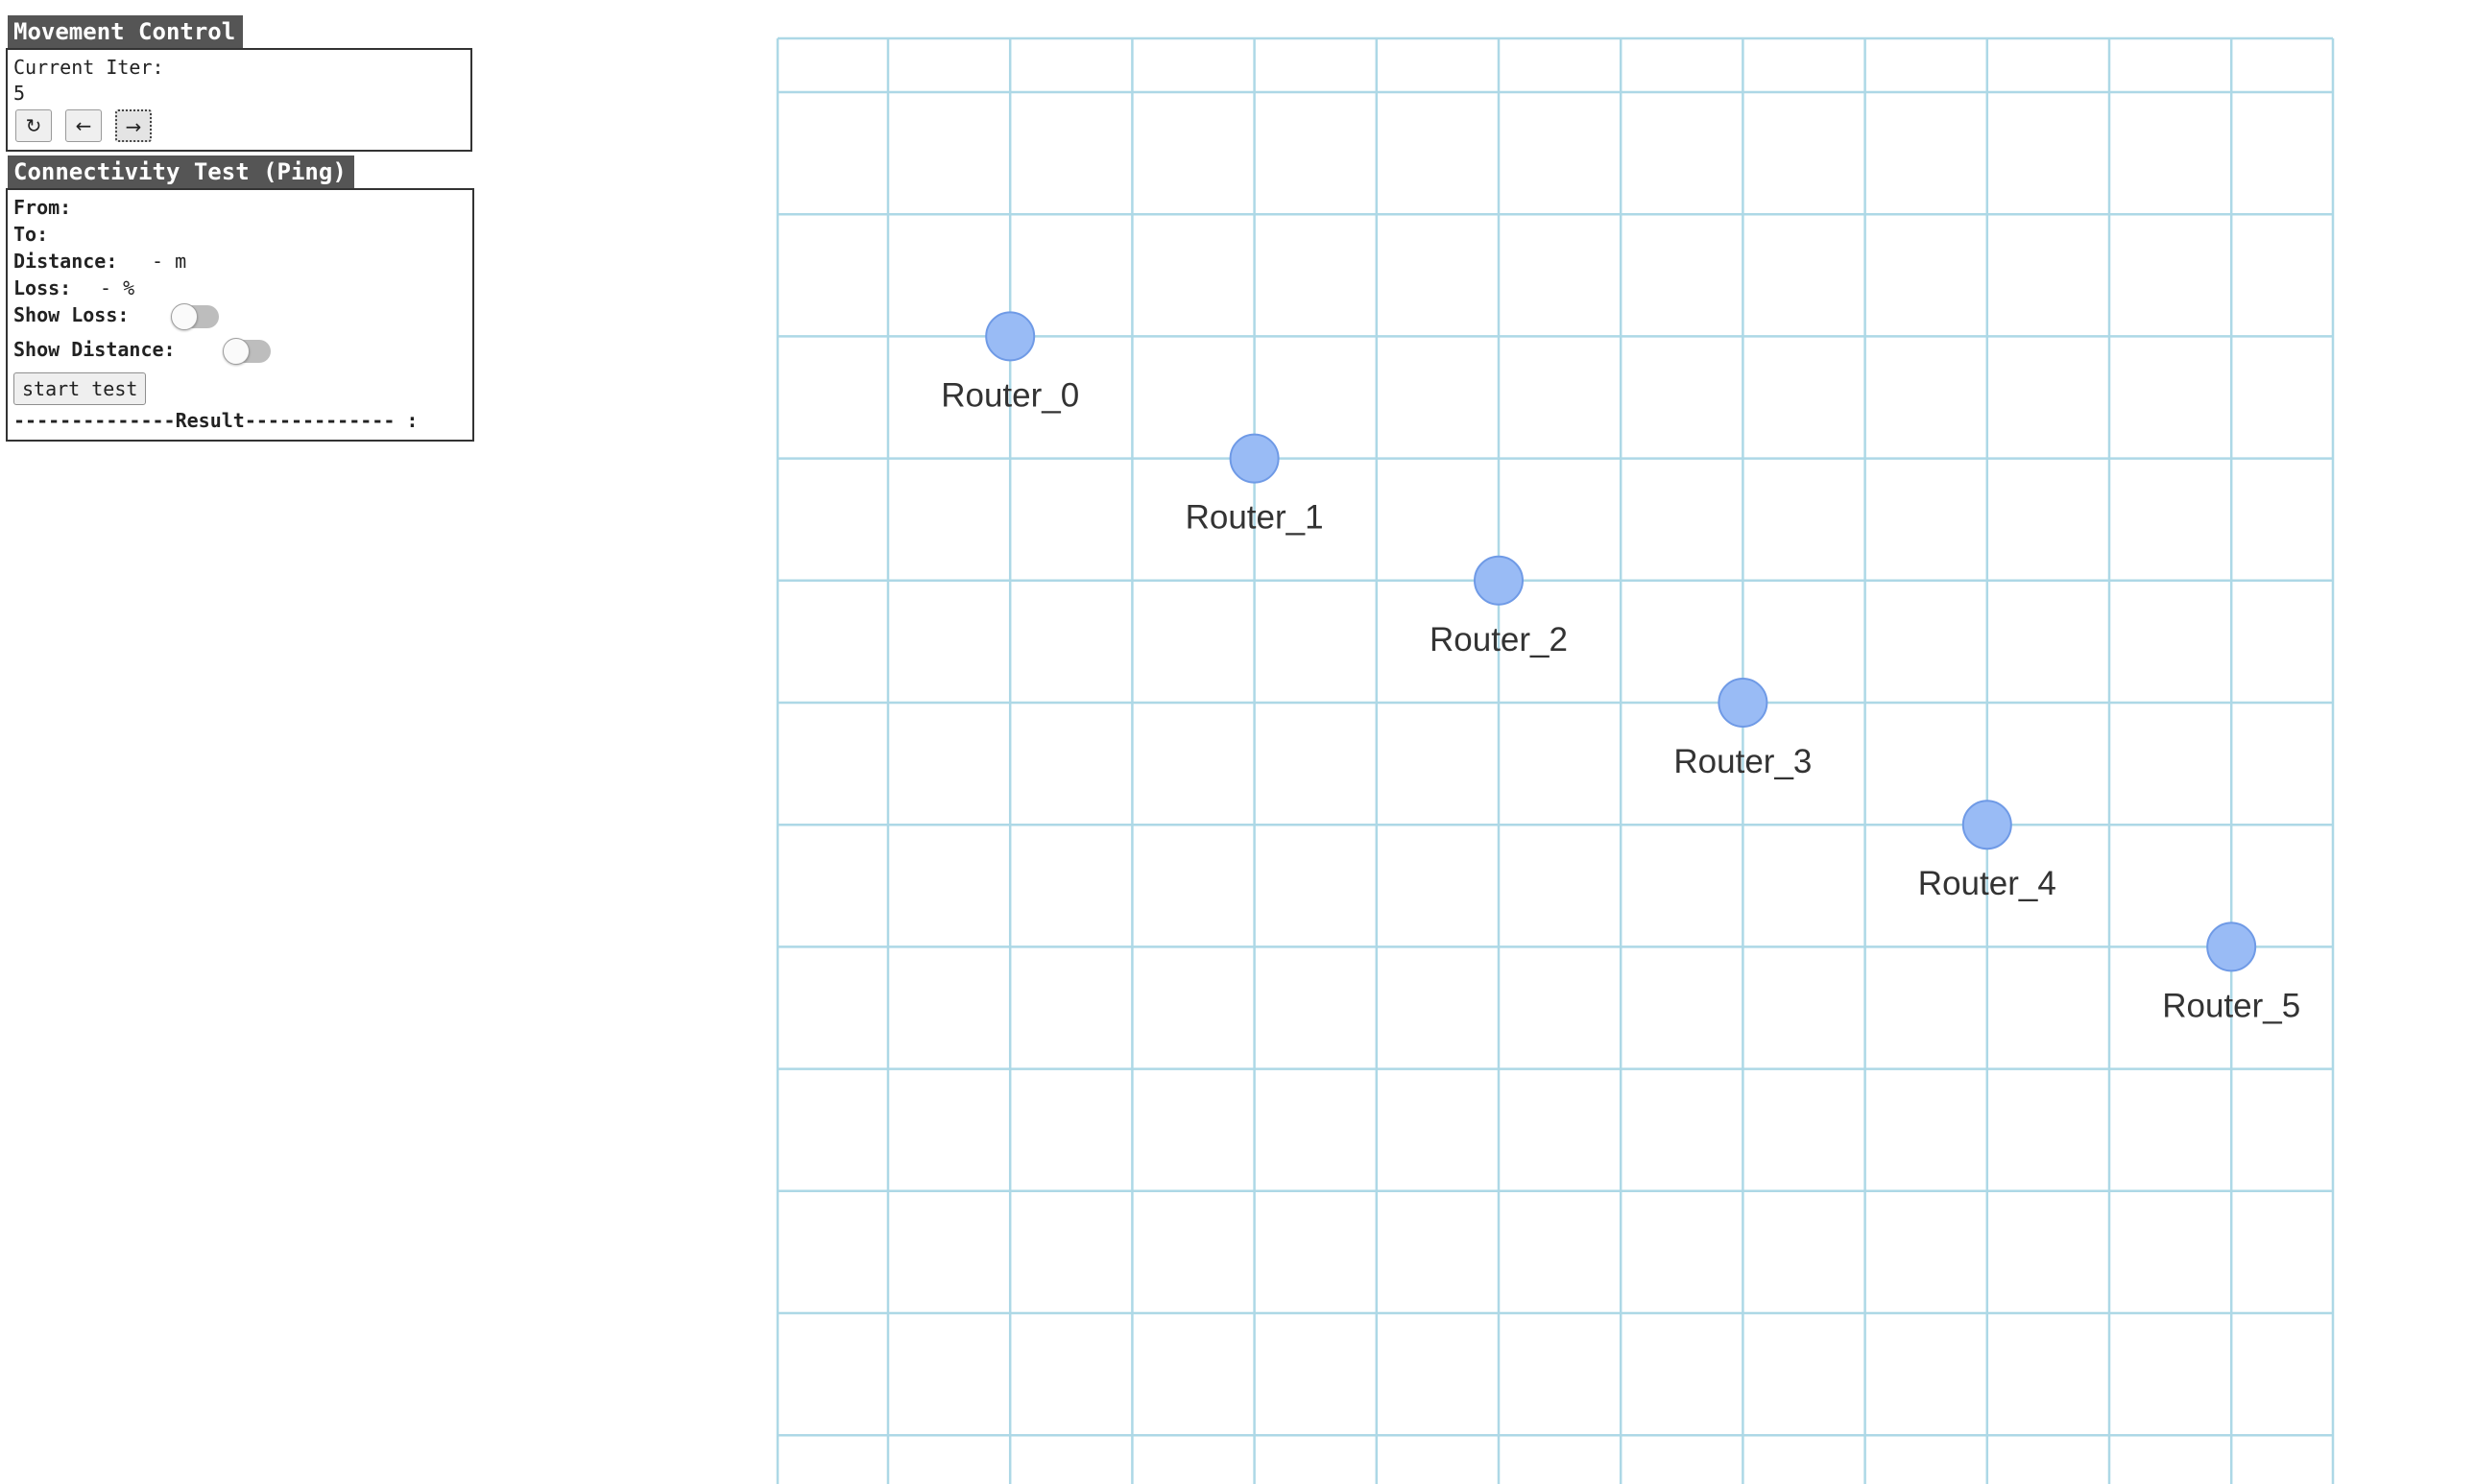 The height and width of the screenshot is (1484, 2475). What do you see at coordinates (31, 234) in the screenshot?
I see `to-label: To:` at bounding box center [31, 234].